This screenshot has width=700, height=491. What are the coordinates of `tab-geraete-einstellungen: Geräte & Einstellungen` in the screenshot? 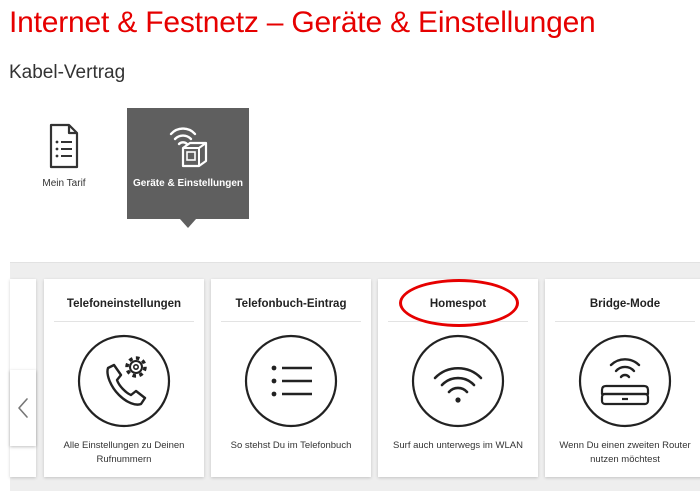 It's located at (188, 168).